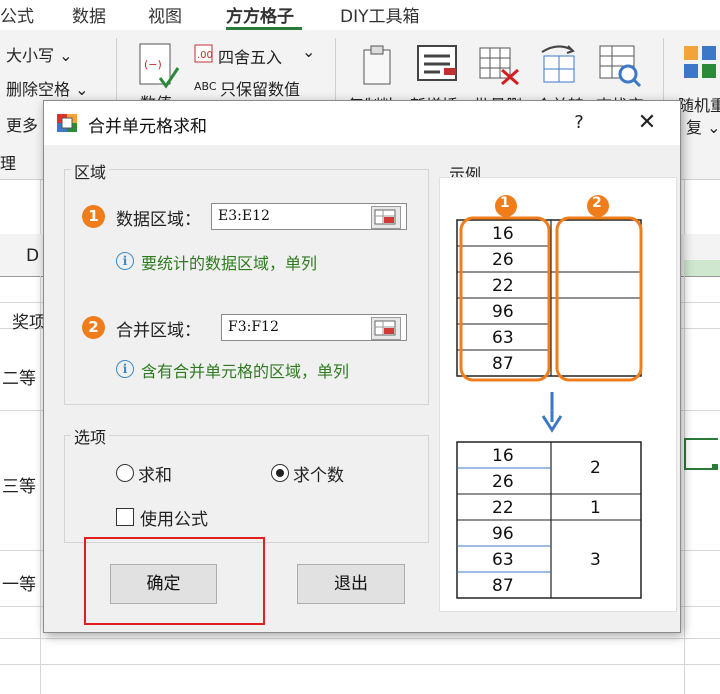 The height and width of the screenshot is (694, 720). What do you see at coordinates (595, 508) in the screenshot?
I see `example-result-value: 1` at bounding box center [595, 508].